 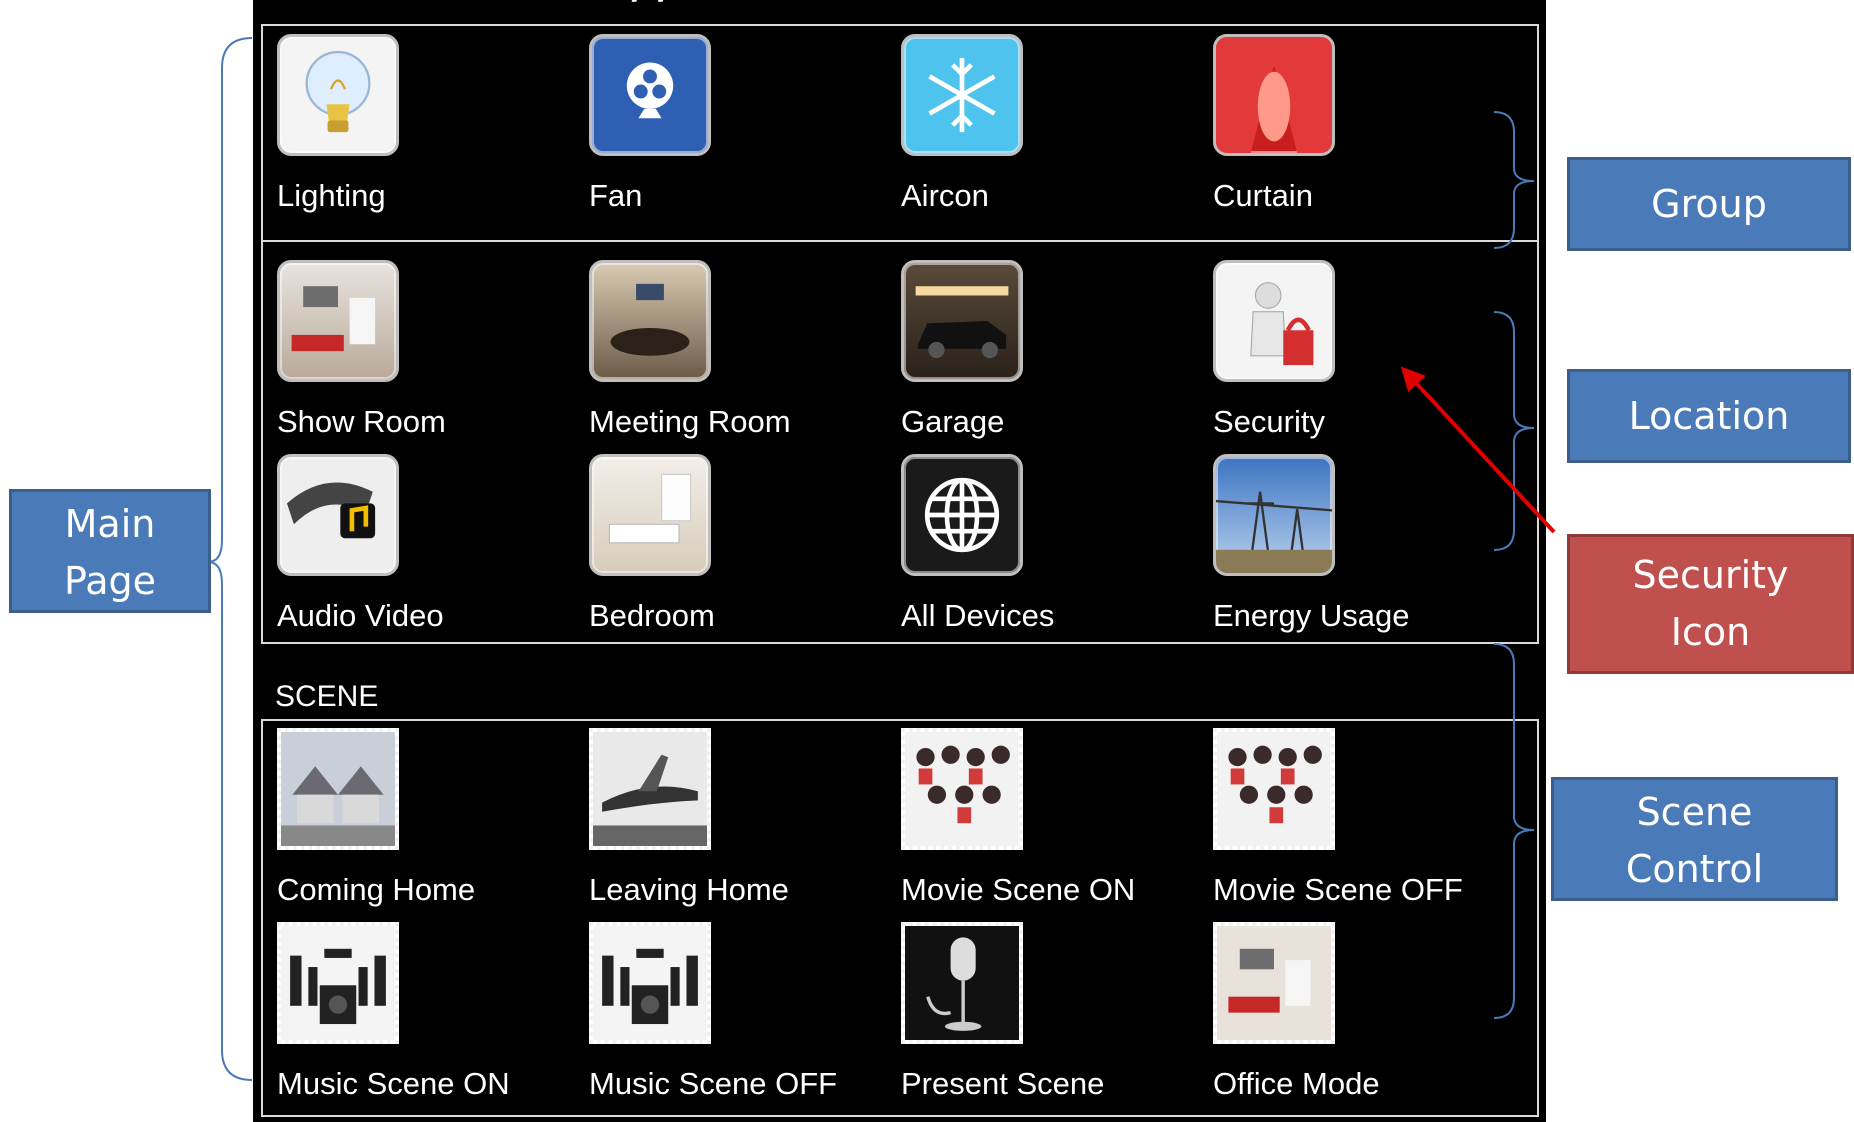 What do you see at coordinates (361, 421) in the screenshot?
I see `location-label: Show Room` at bounding box center [361, 421].